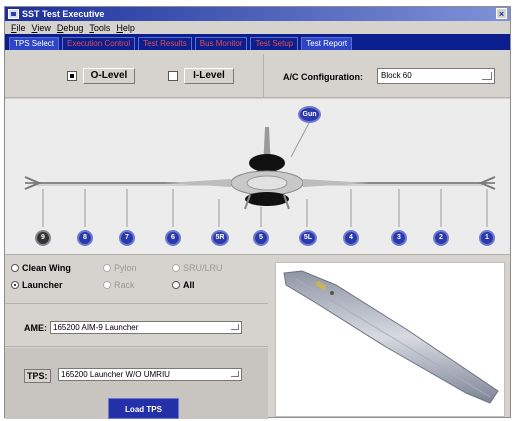  What do you see at coordinates (391, 337) in the screenshot?
I see `launcher-image` at bounding box center [391, 337].